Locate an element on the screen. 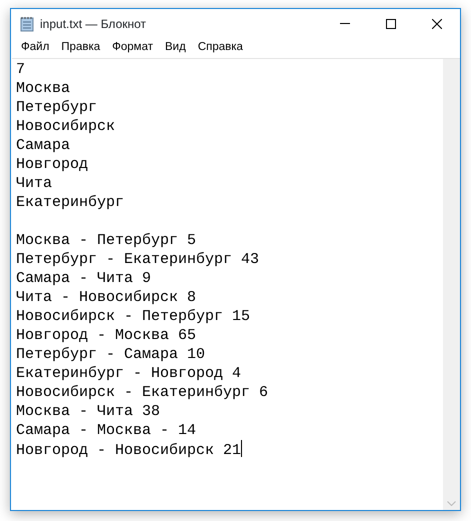 This screenshot has height=521, width=471. notepad-icon is located at coordinates (27, 24).